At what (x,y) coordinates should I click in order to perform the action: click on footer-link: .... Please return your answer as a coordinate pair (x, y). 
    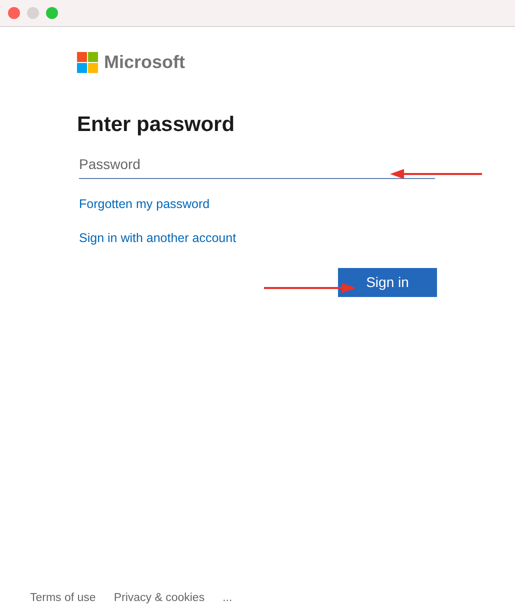
    Looking at the image, I should click on (227, 598).